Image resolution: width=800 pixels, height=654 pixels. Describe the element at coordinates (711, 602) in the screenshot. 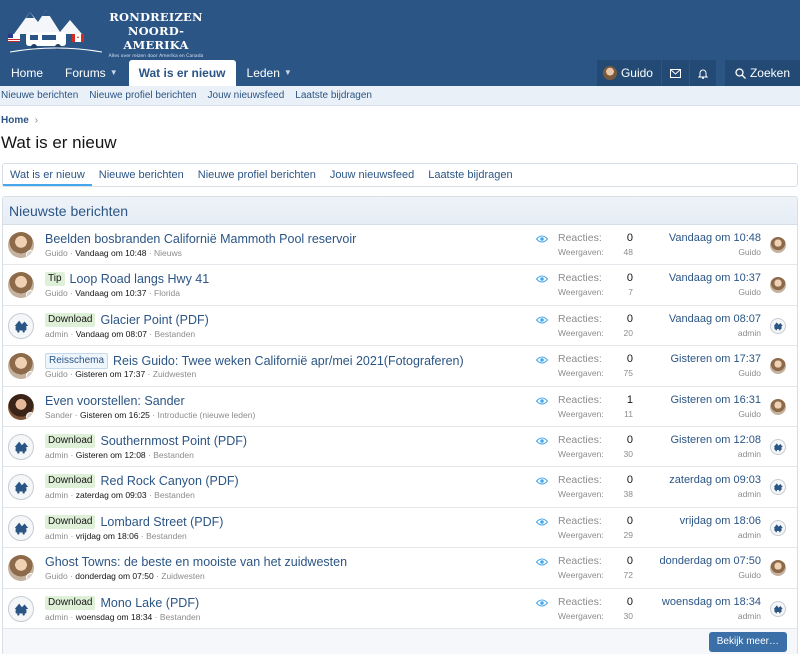

I see `last-post-date: woensdag om 18:34` at that location.